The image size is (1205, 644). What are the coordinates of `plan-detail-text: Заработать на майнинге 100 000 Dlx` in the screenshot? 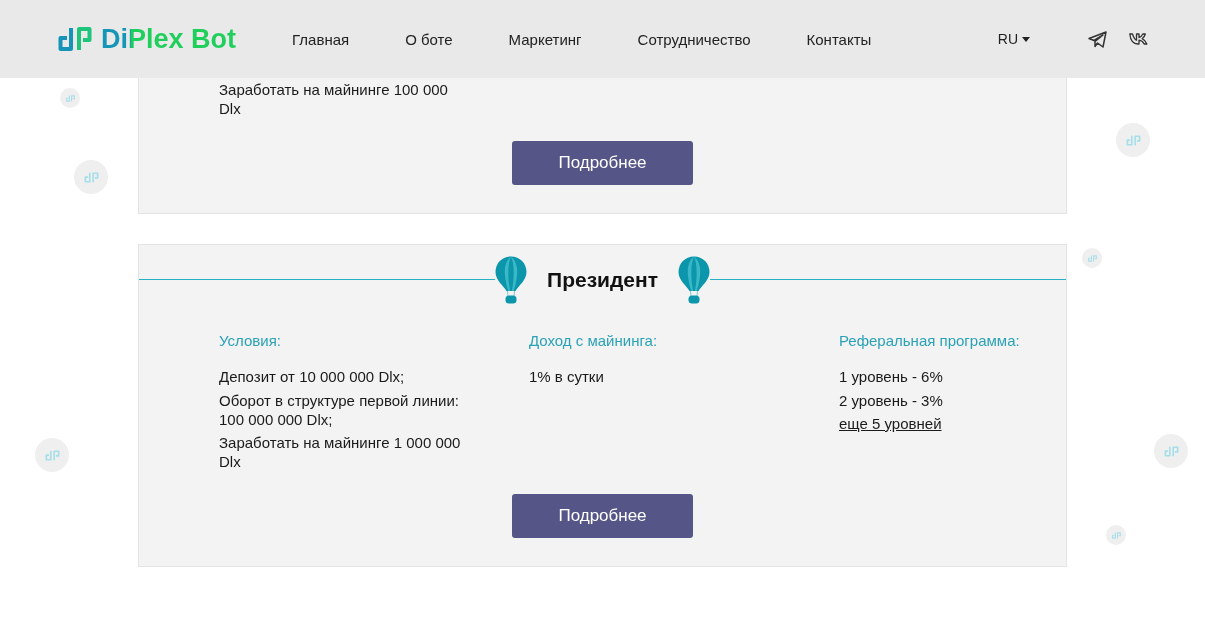 It's located at (334, 99).